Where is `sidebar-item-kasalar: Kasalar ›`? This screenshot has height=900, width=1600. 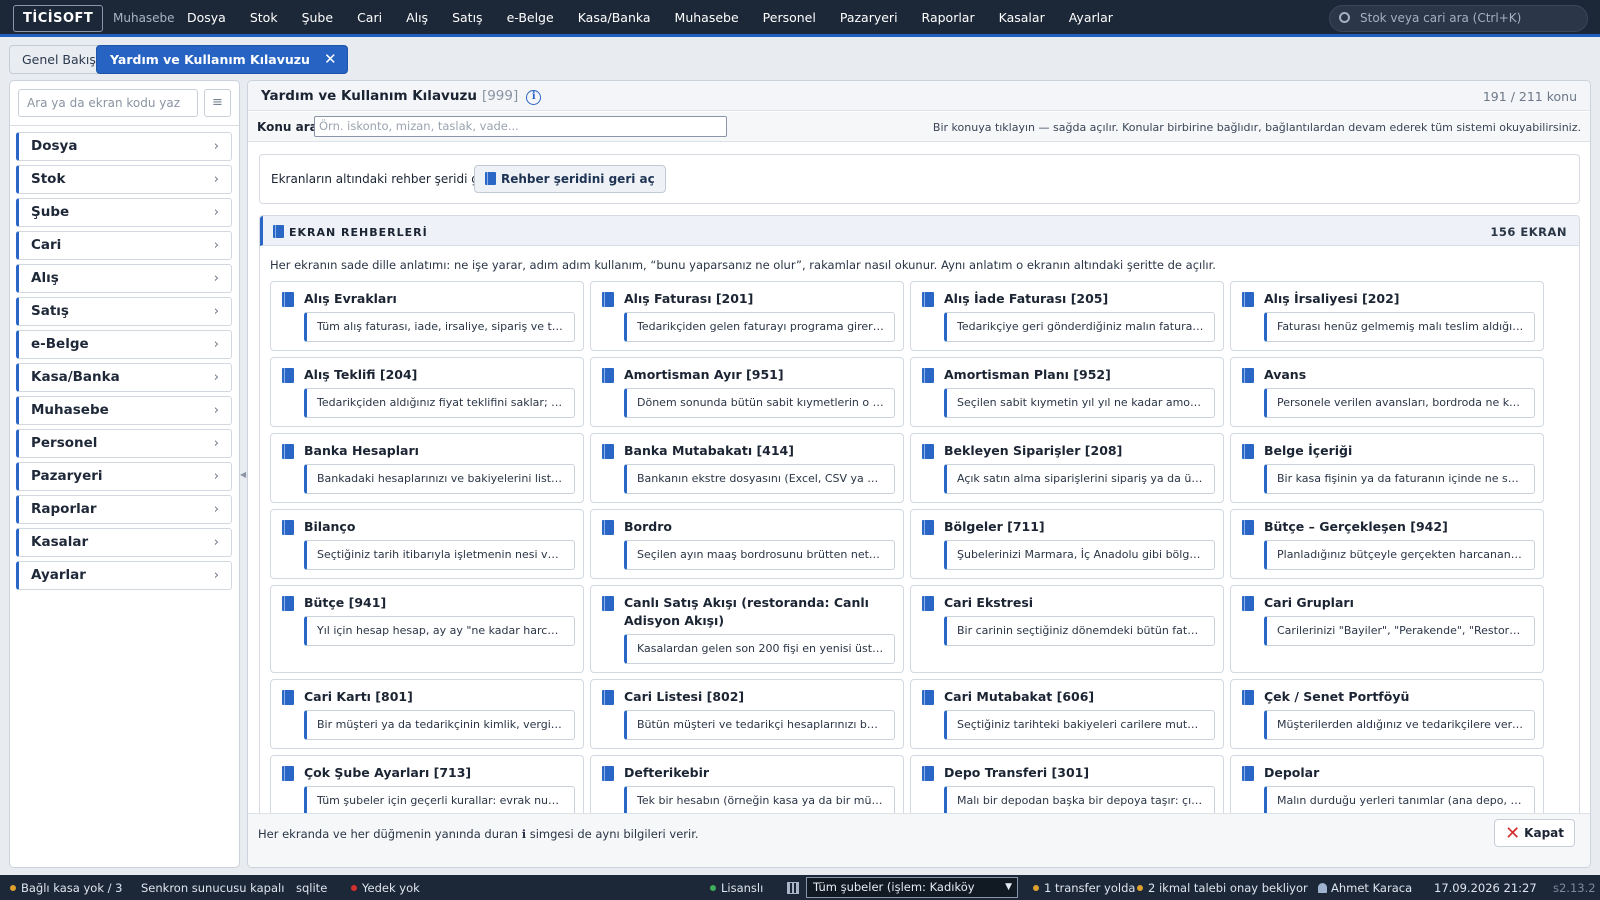
sidebar-item-kasalar: Kasalar › is located at coordinates (124, 542).